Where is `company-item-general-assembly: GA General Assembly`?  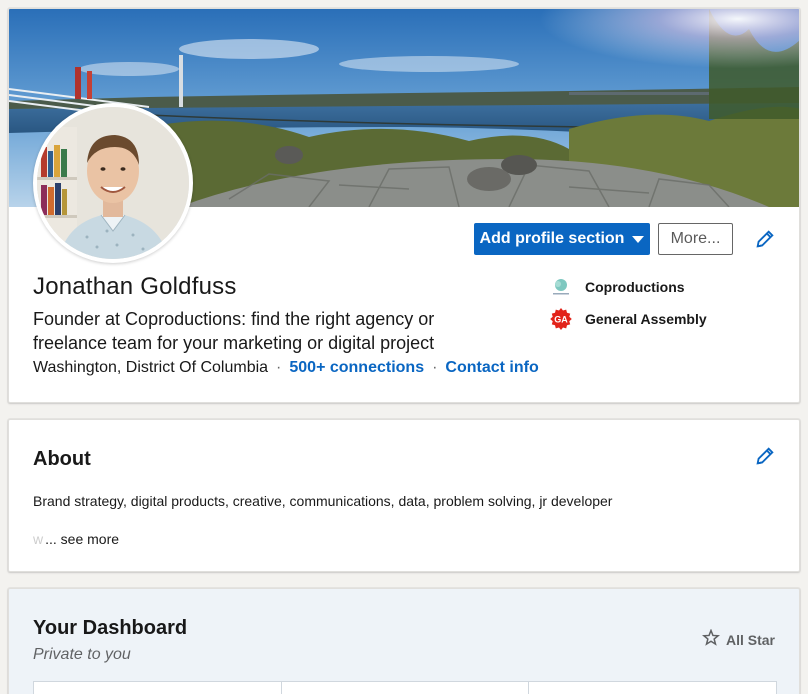
company-item-general-assembly: GA General Assembly is located at coordinates (628, 319).